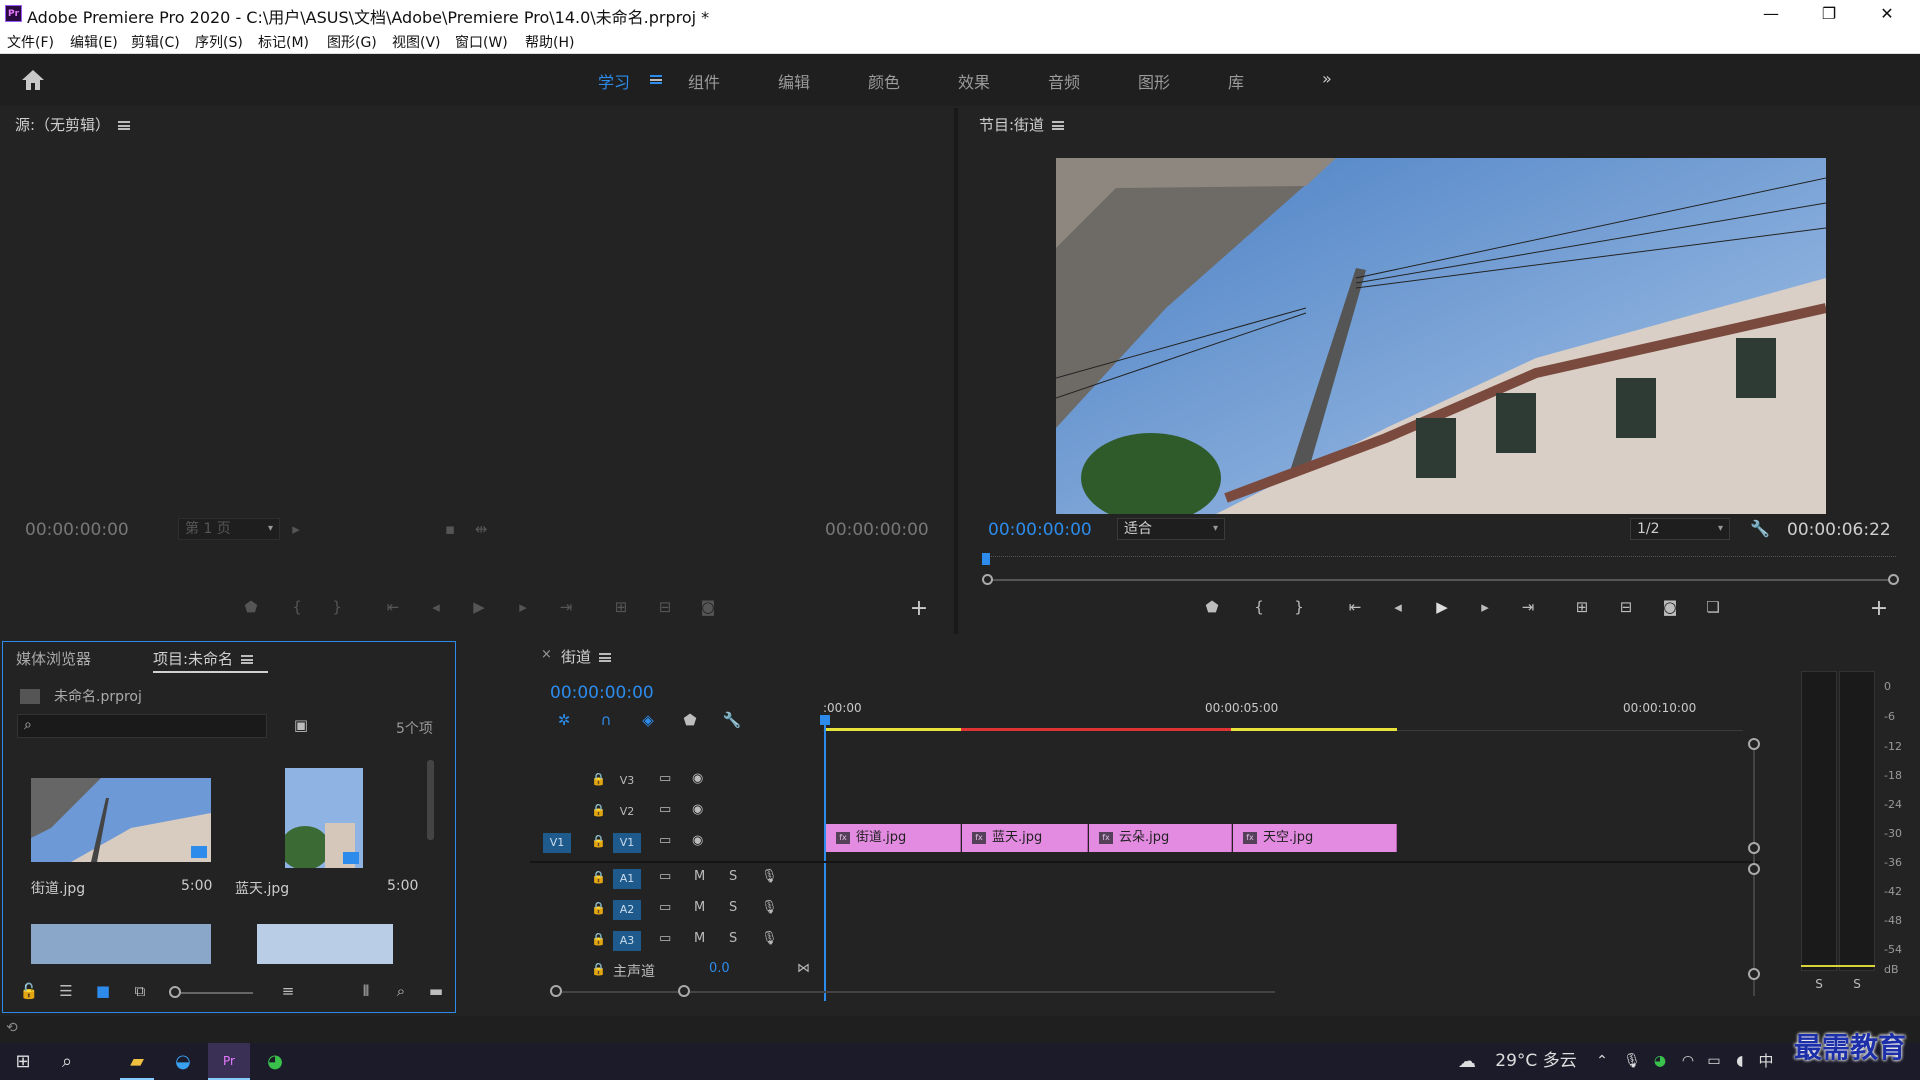 Image resolution: width=1920 pixels, height=1080 pixels. I want to click on search-icon: ⌕, so click(67, 1061).